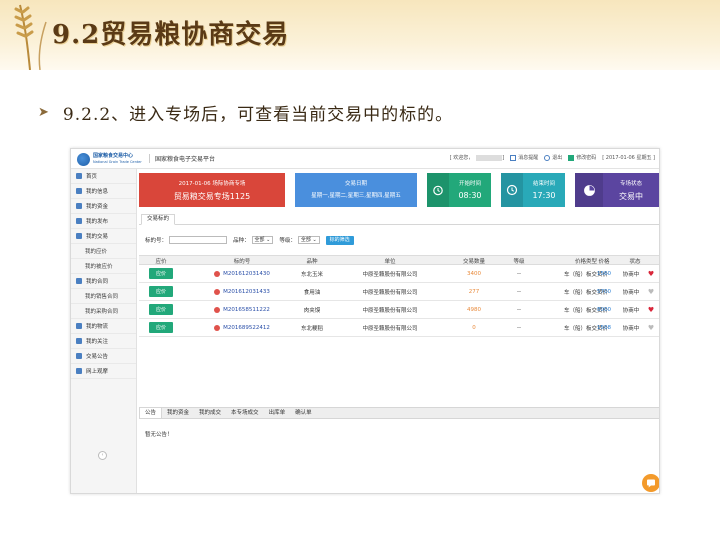  Describe the element at coordinates (311, 274) in the screenshot. I see `variety-cell: 东北玉米` at that location.